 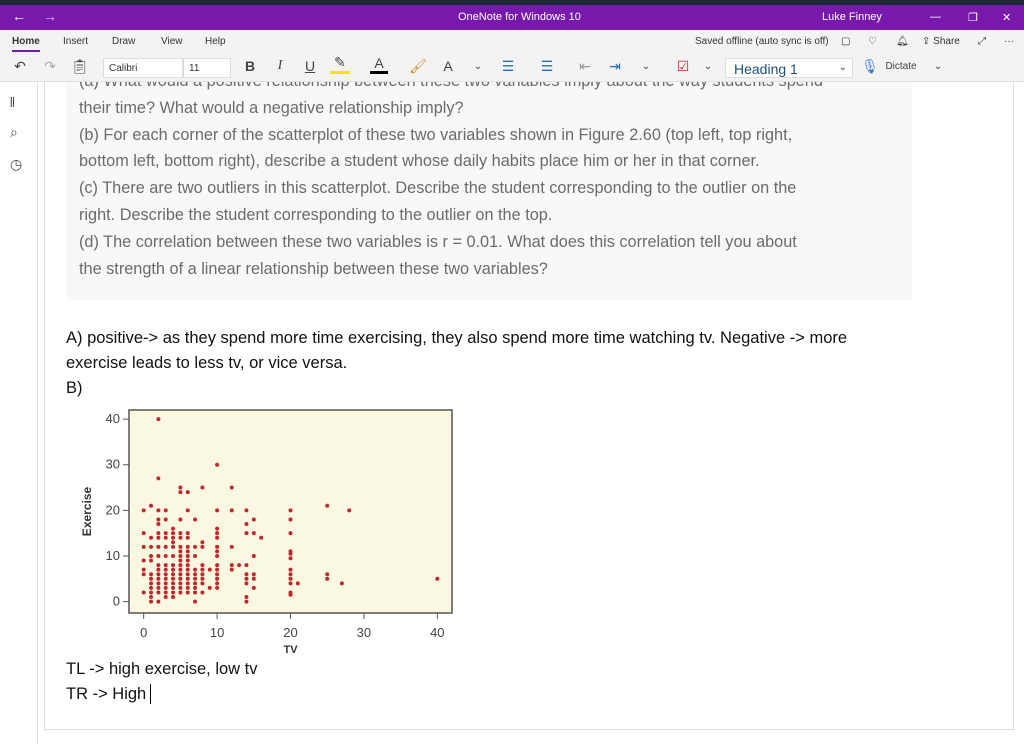 I want to click on close-button: ✕, so click(x=1006, y=17).